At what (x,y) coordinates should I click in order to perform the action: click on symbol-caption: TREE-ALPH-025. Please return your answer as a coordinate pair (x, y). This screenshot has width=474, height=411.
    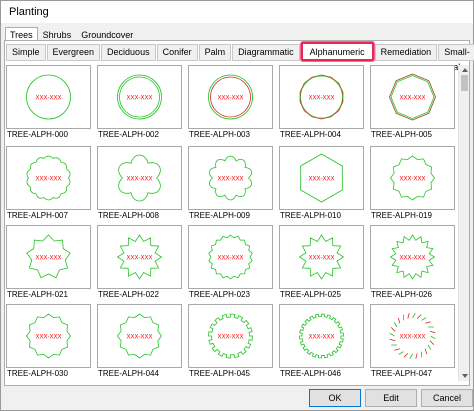
    Looking at the image, I should click on (310, 294).